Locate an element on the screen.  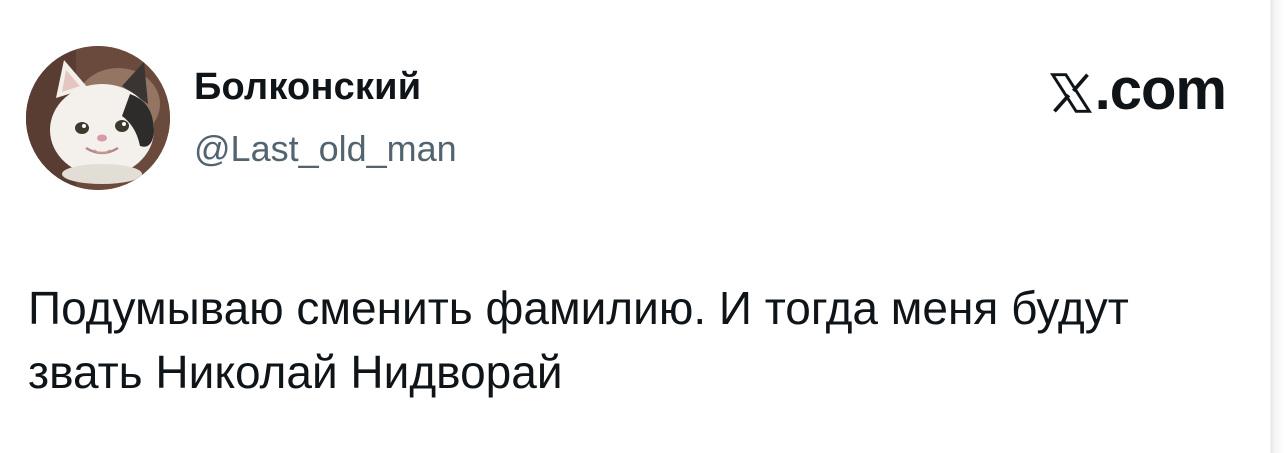
x-com-logo: .com is located at coordinates (1138, 89).